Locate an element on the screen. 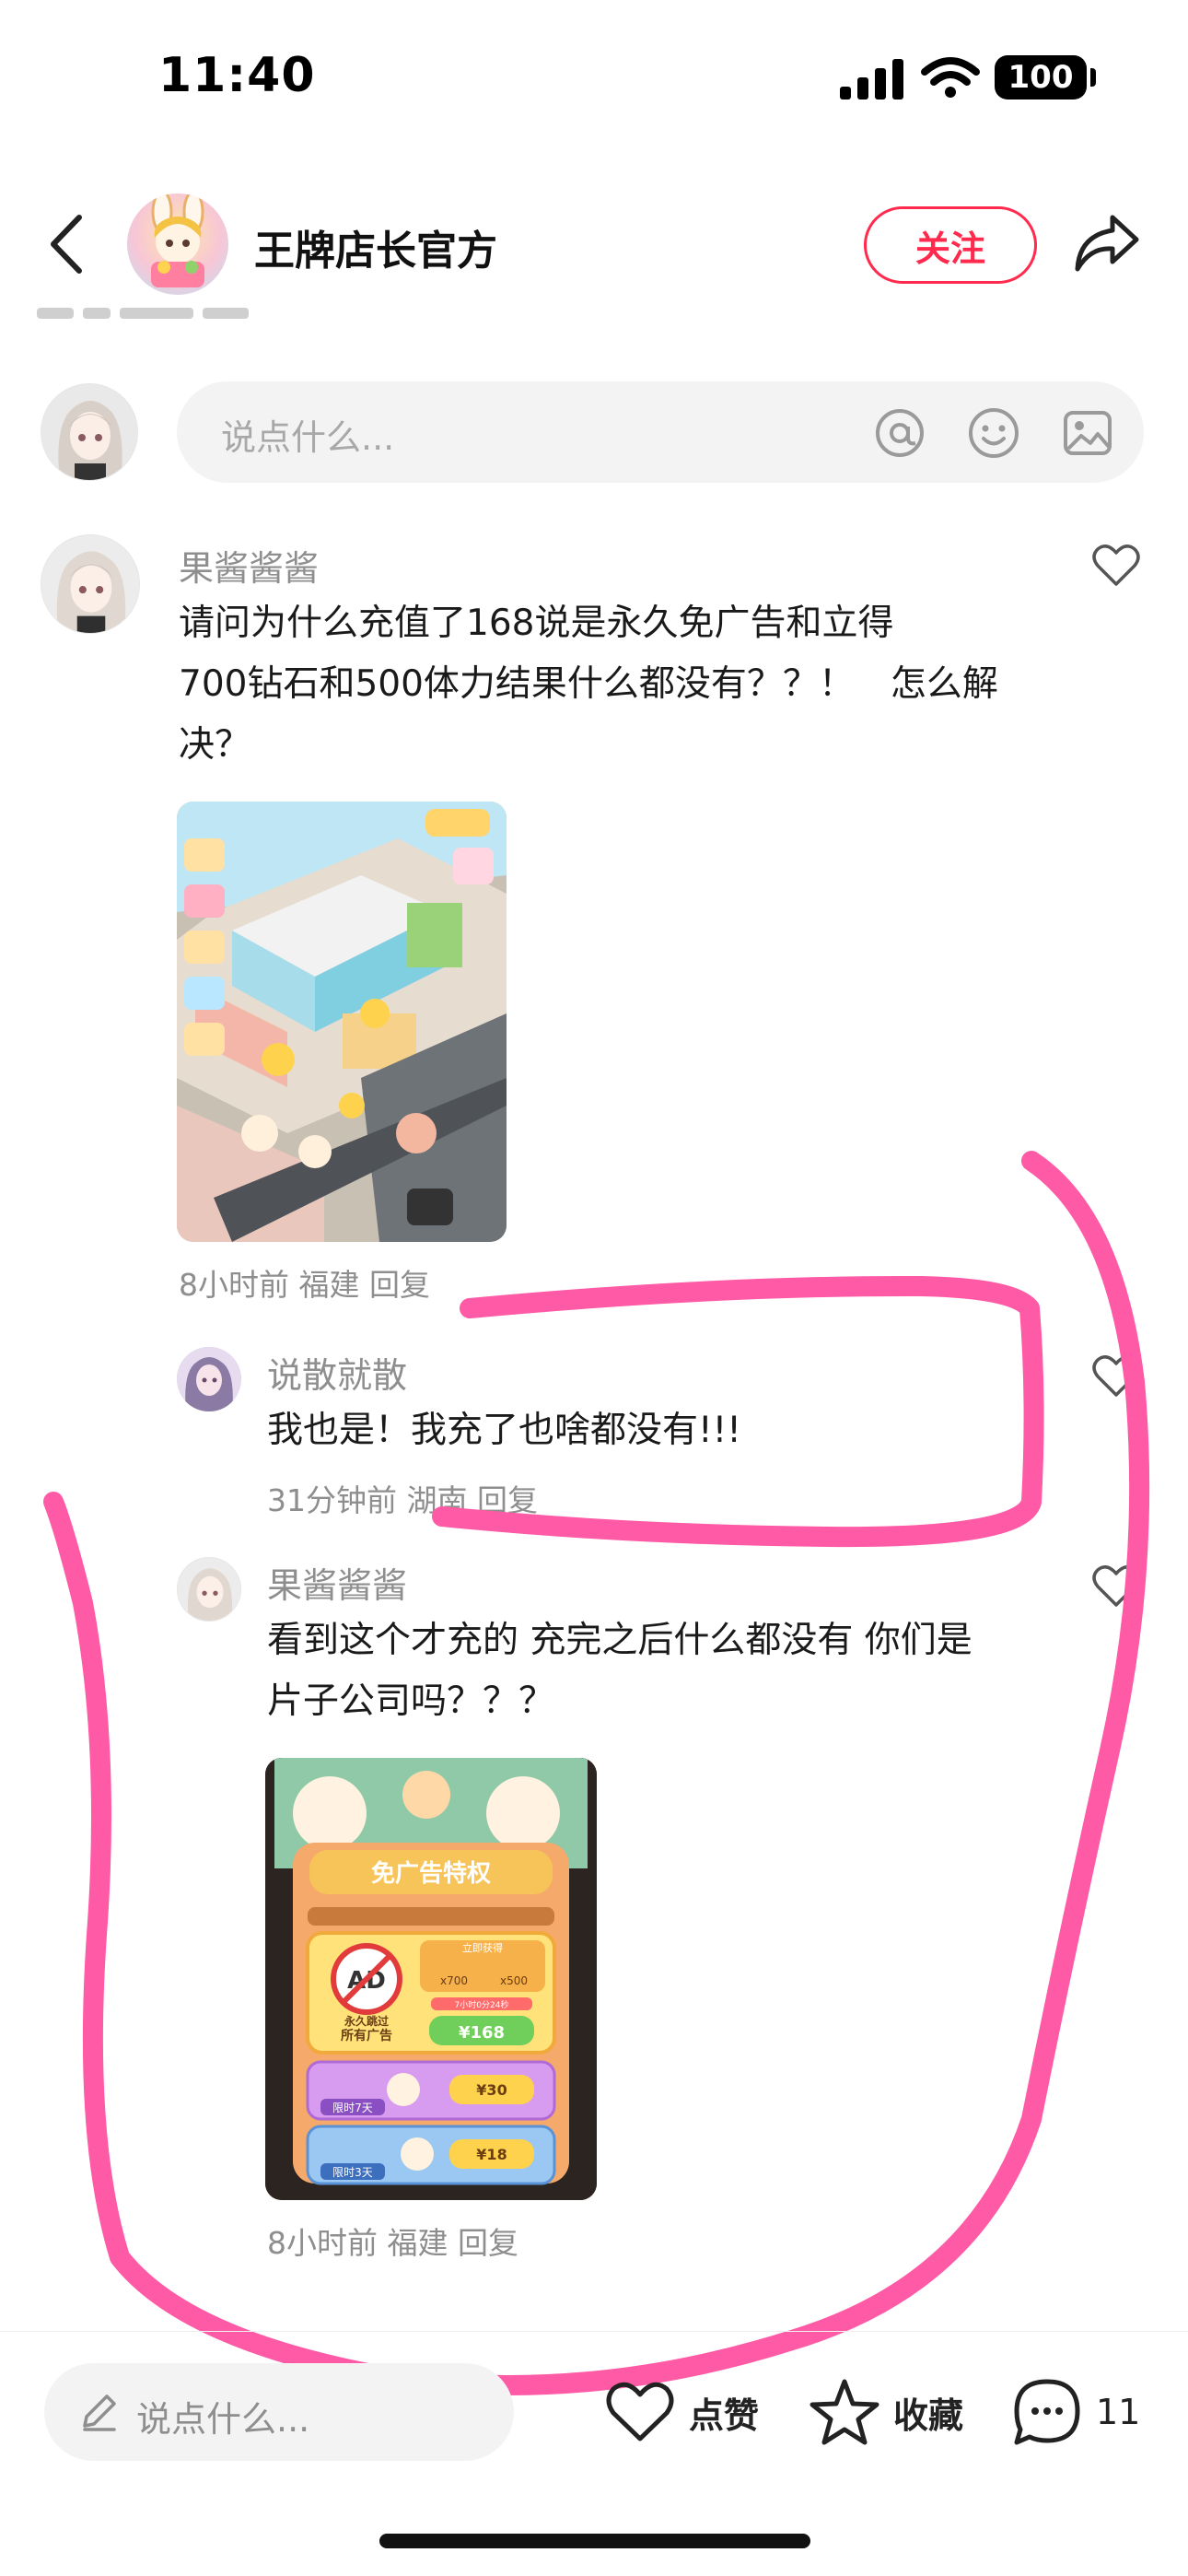 The image size is (1188, 2576). commenter-avatar-art is located at coordinates (90, 584).